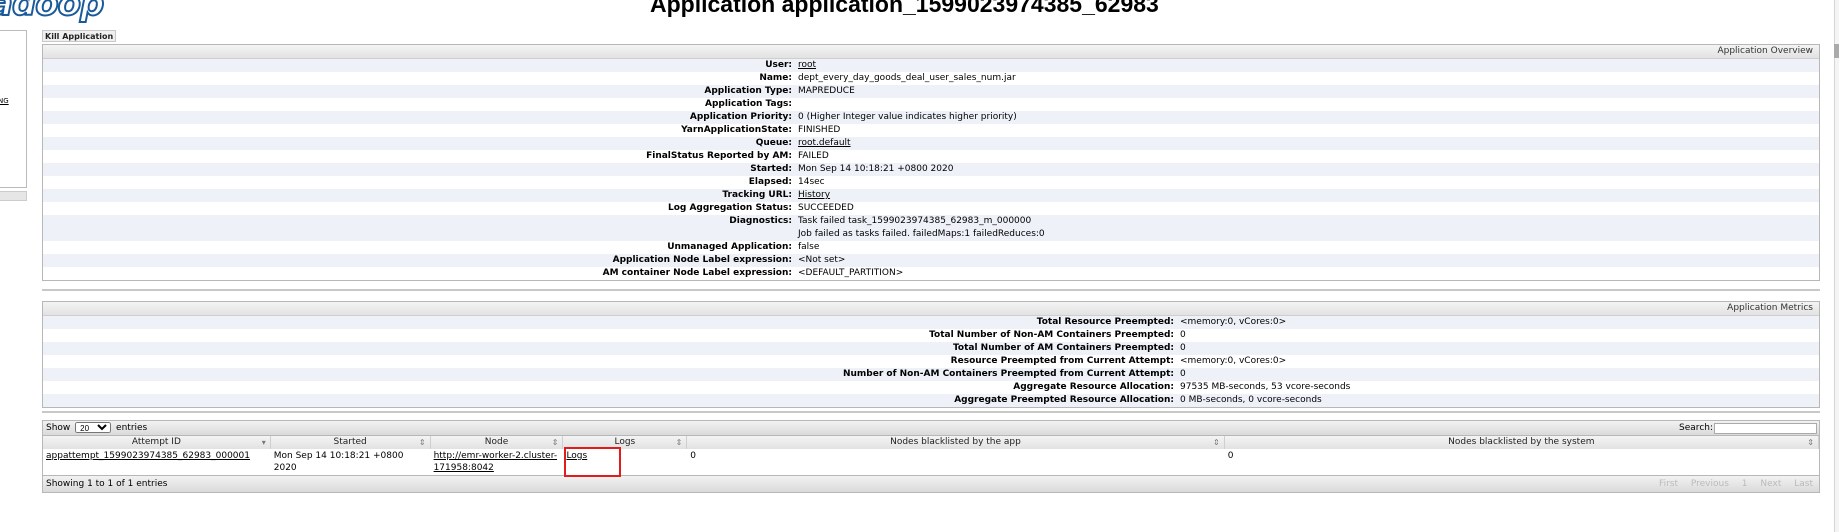 Image resolution: width=1839 pixels, height=532 pixels. What do you see at coordinates (931, 52) in the screenshot?
I see `panel-heading: Application Overview` at bounding box center [931, 52].